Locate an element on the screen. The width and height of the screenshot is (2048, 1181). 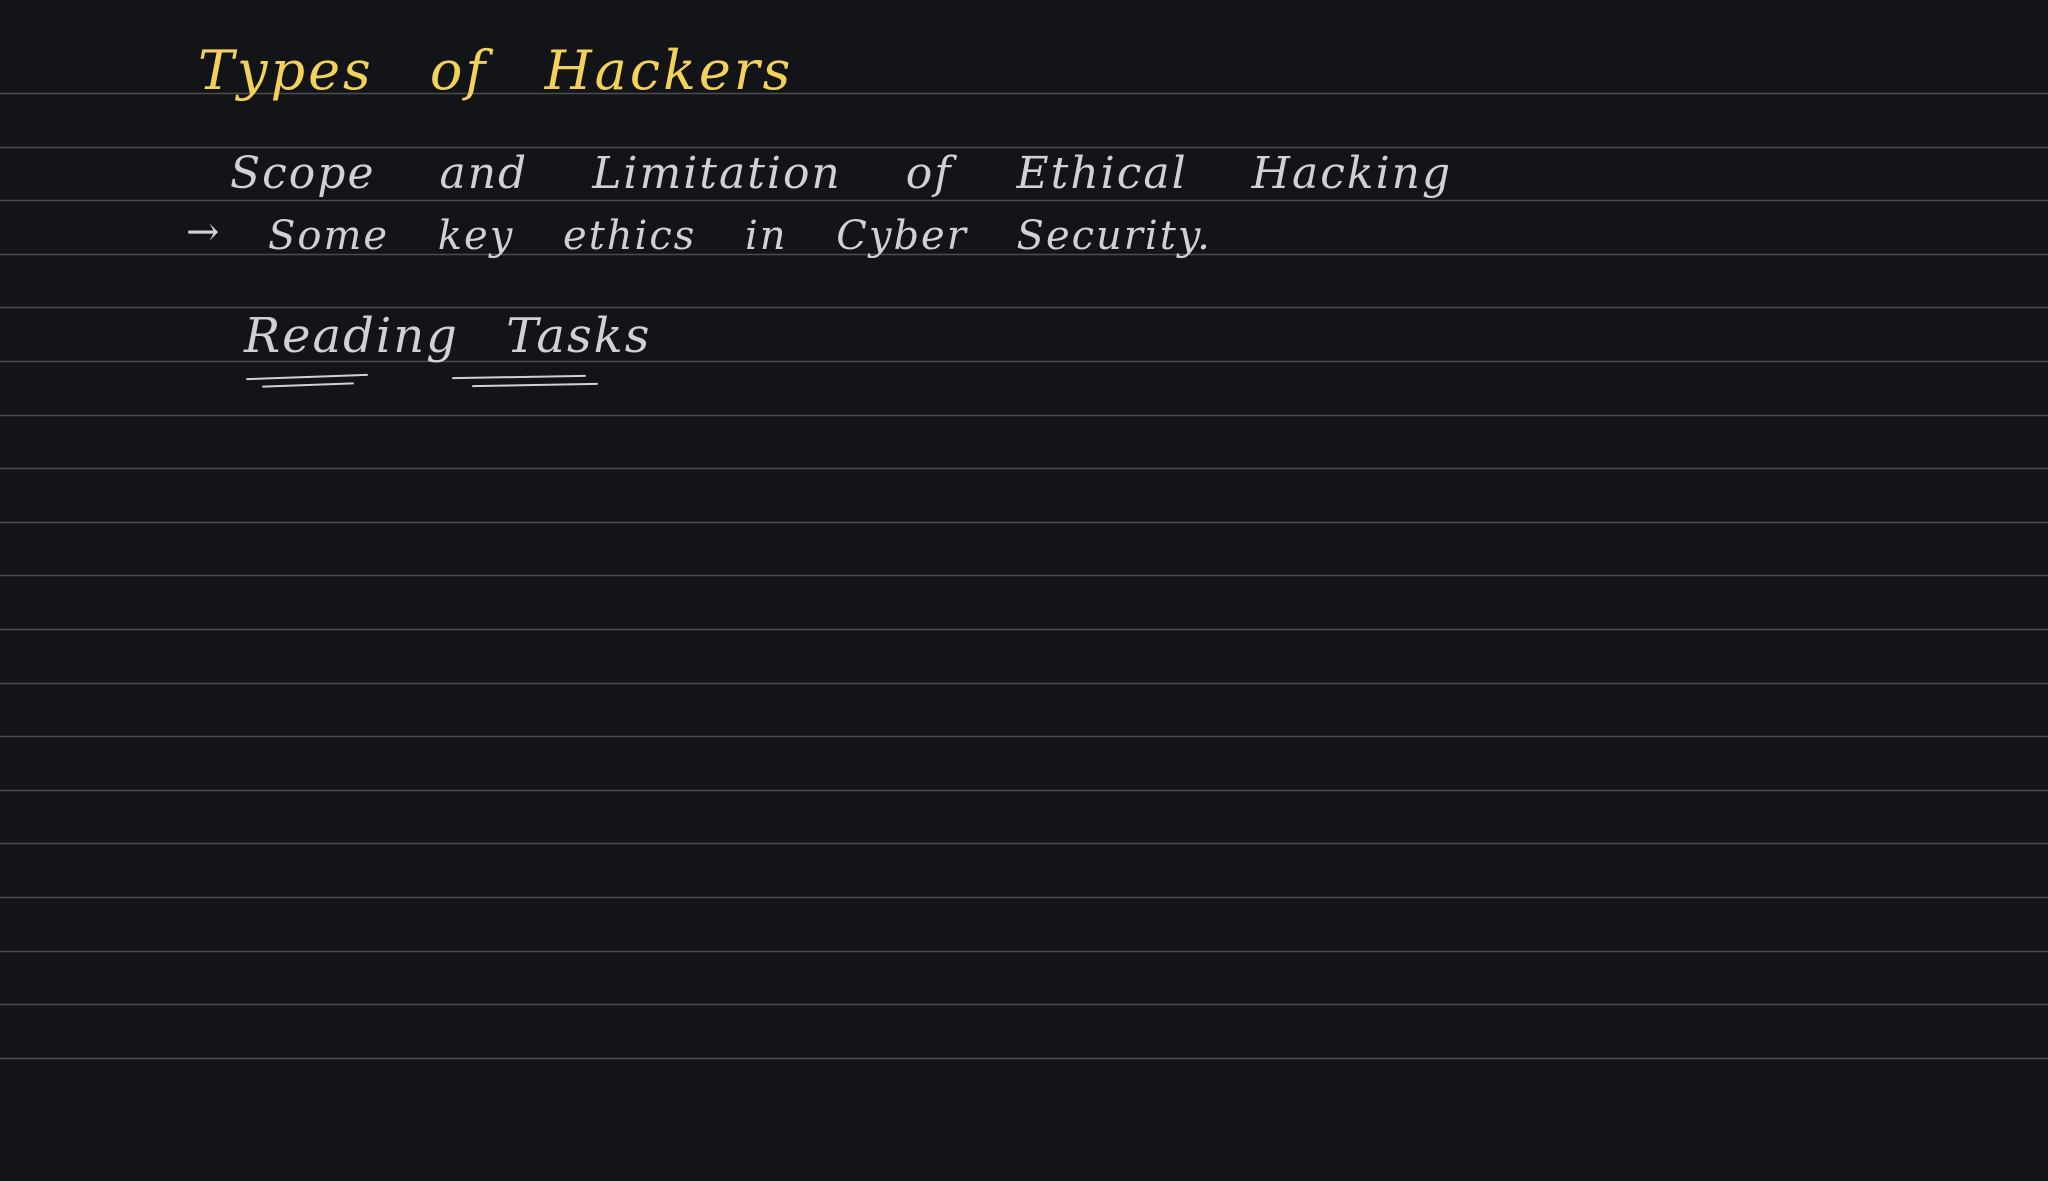
note-line-scope: Scope and Limitation of Ethical Hacking is located at coordinates (841, 173).